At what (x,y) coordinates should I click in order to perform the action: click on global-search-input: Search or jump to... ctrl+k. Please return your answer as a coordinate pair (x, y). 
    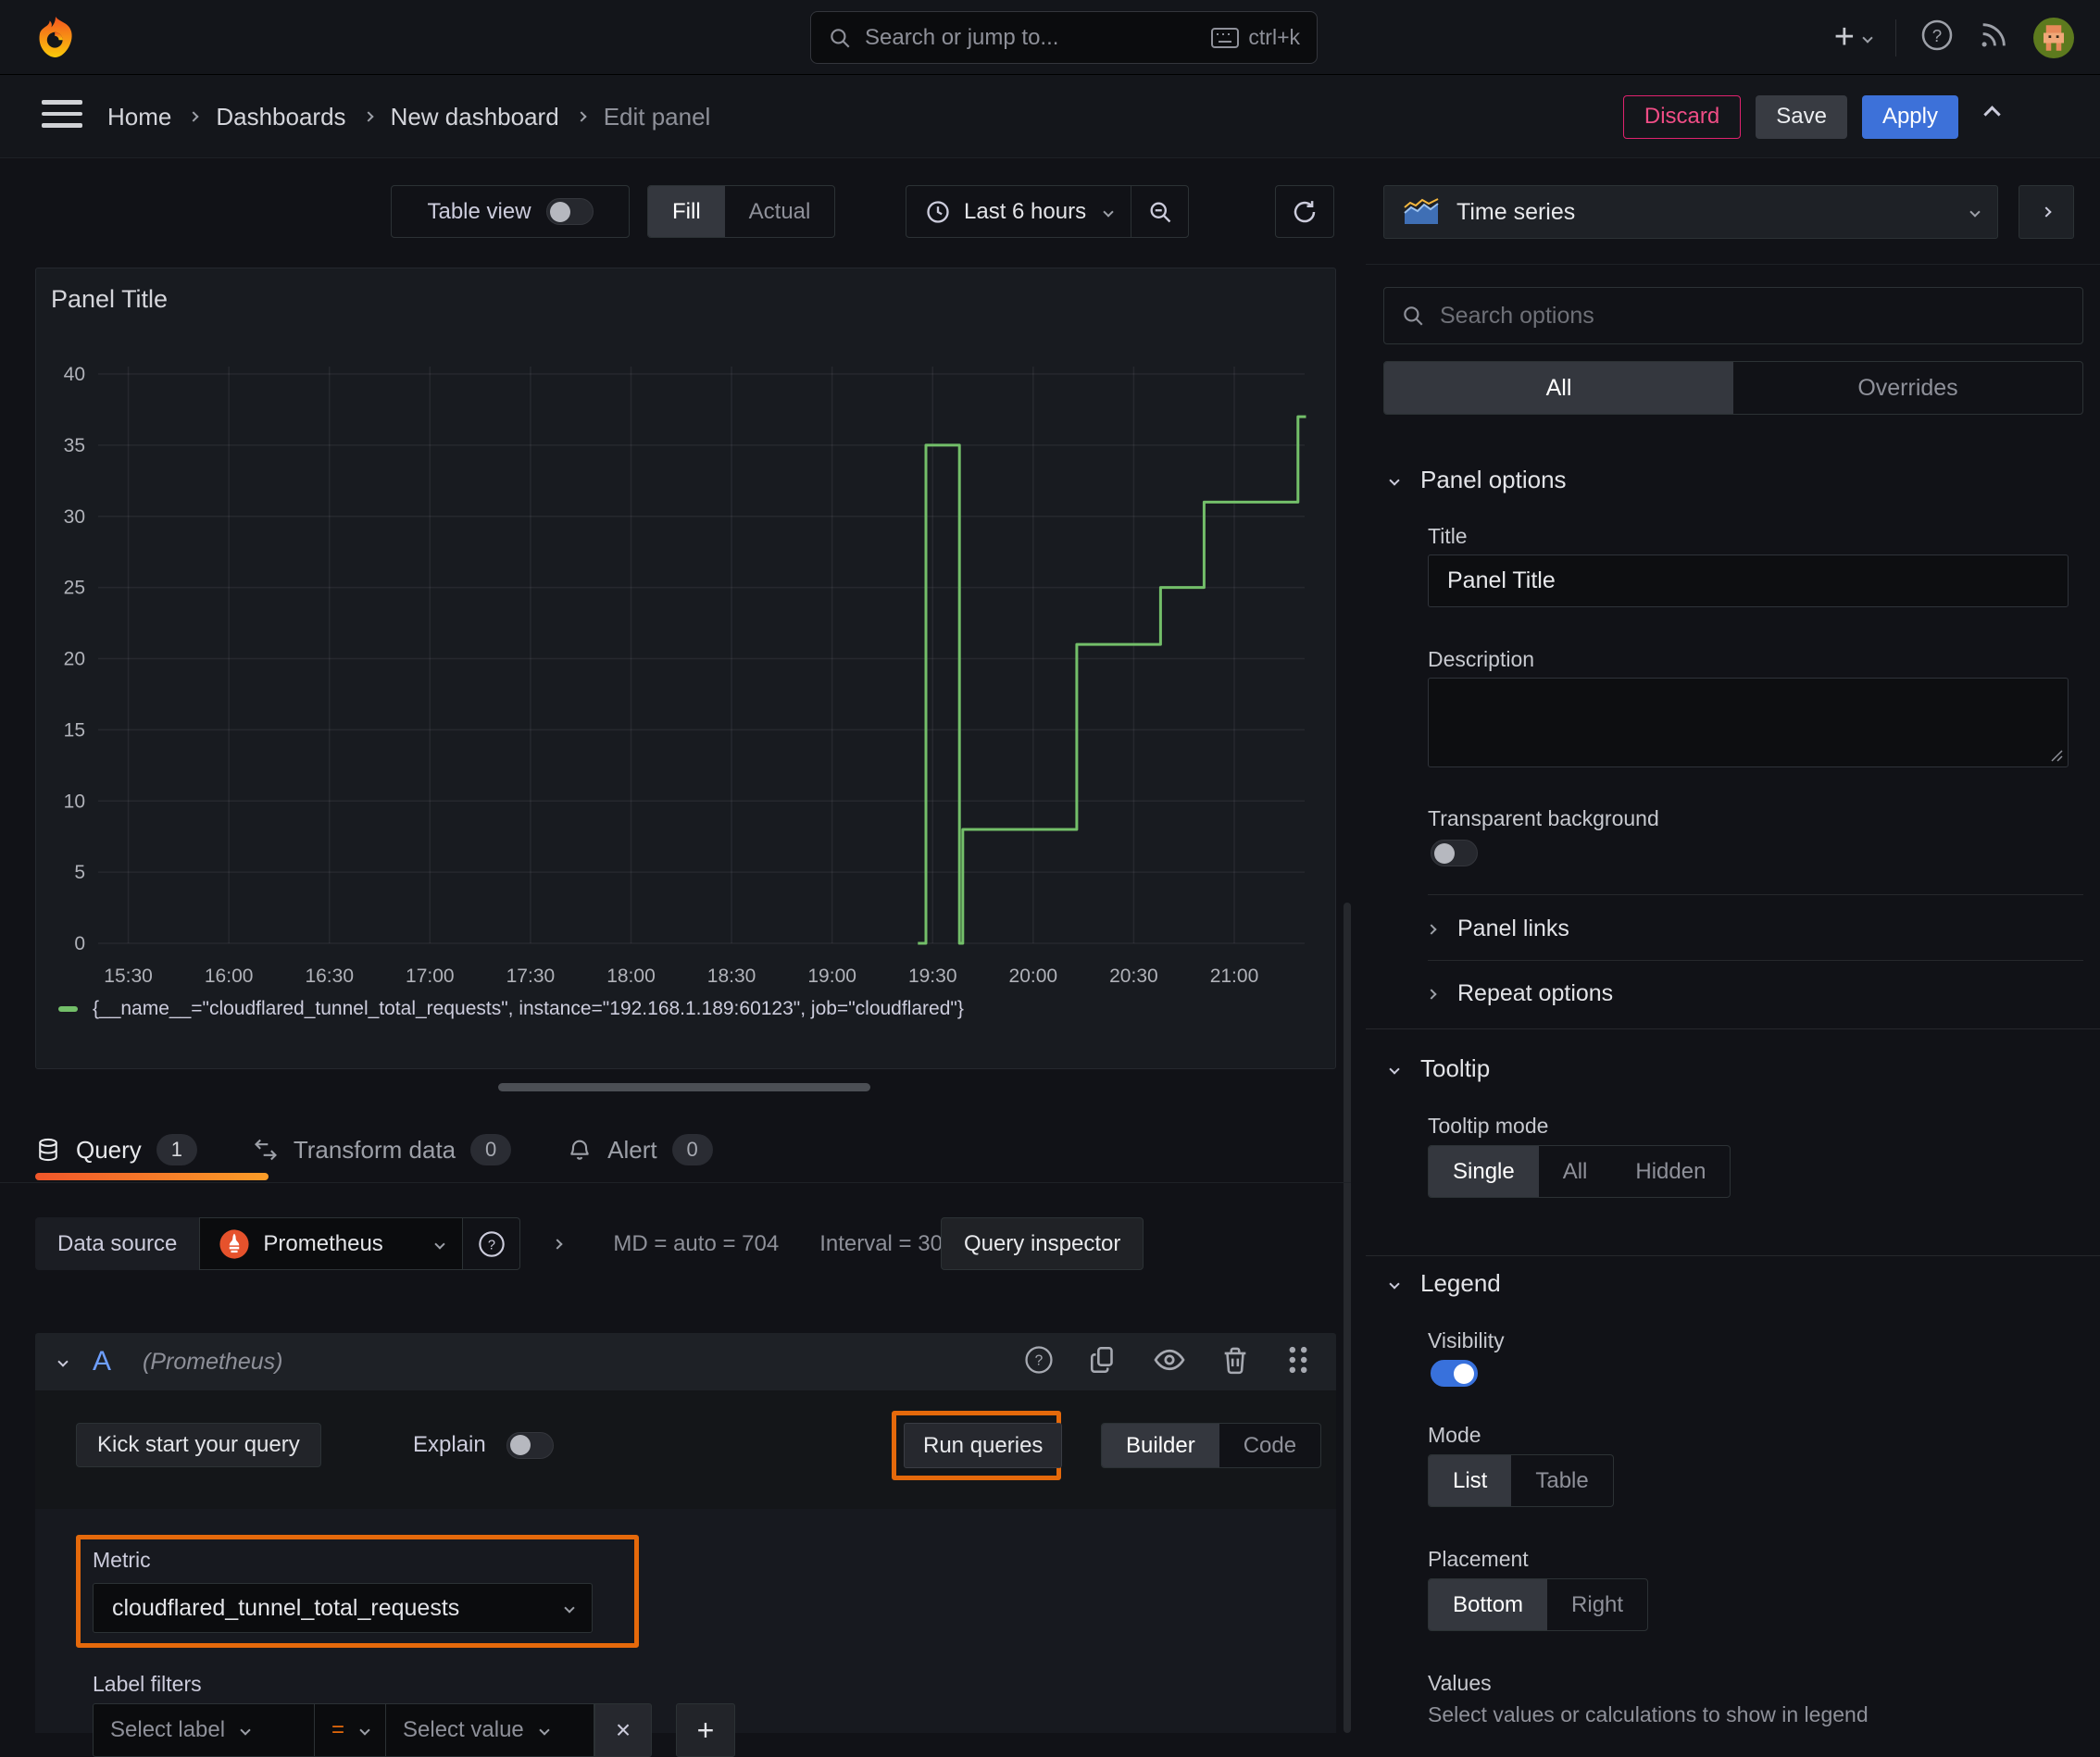
    Looking at the image, I should click on (1064, 38).